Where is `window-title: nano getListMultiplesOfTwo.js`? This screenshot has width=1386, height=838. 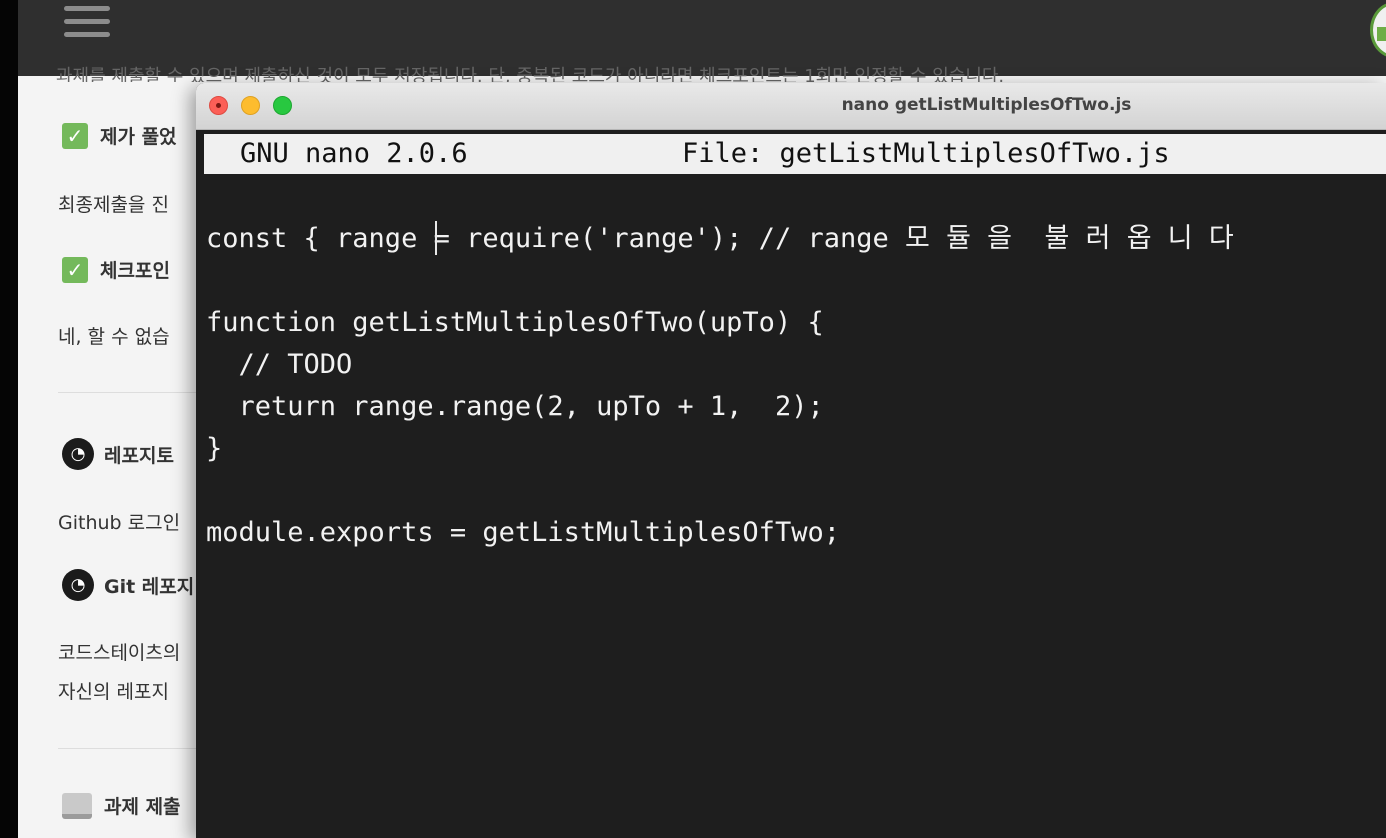 window-title: nano getListMultiplesOfTwo.js is located at coordinates (986, 105).